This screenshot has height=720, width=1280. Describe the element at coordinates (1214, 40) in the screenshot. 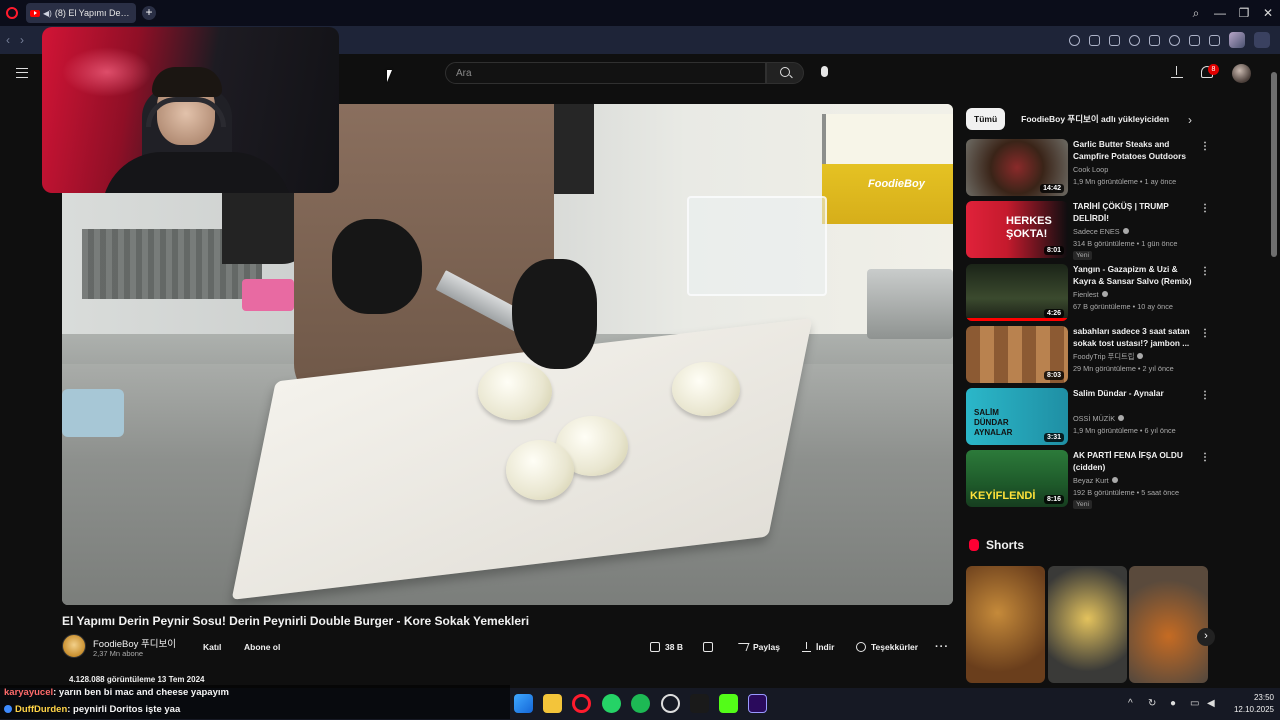

I see `menu-icon` at that location.